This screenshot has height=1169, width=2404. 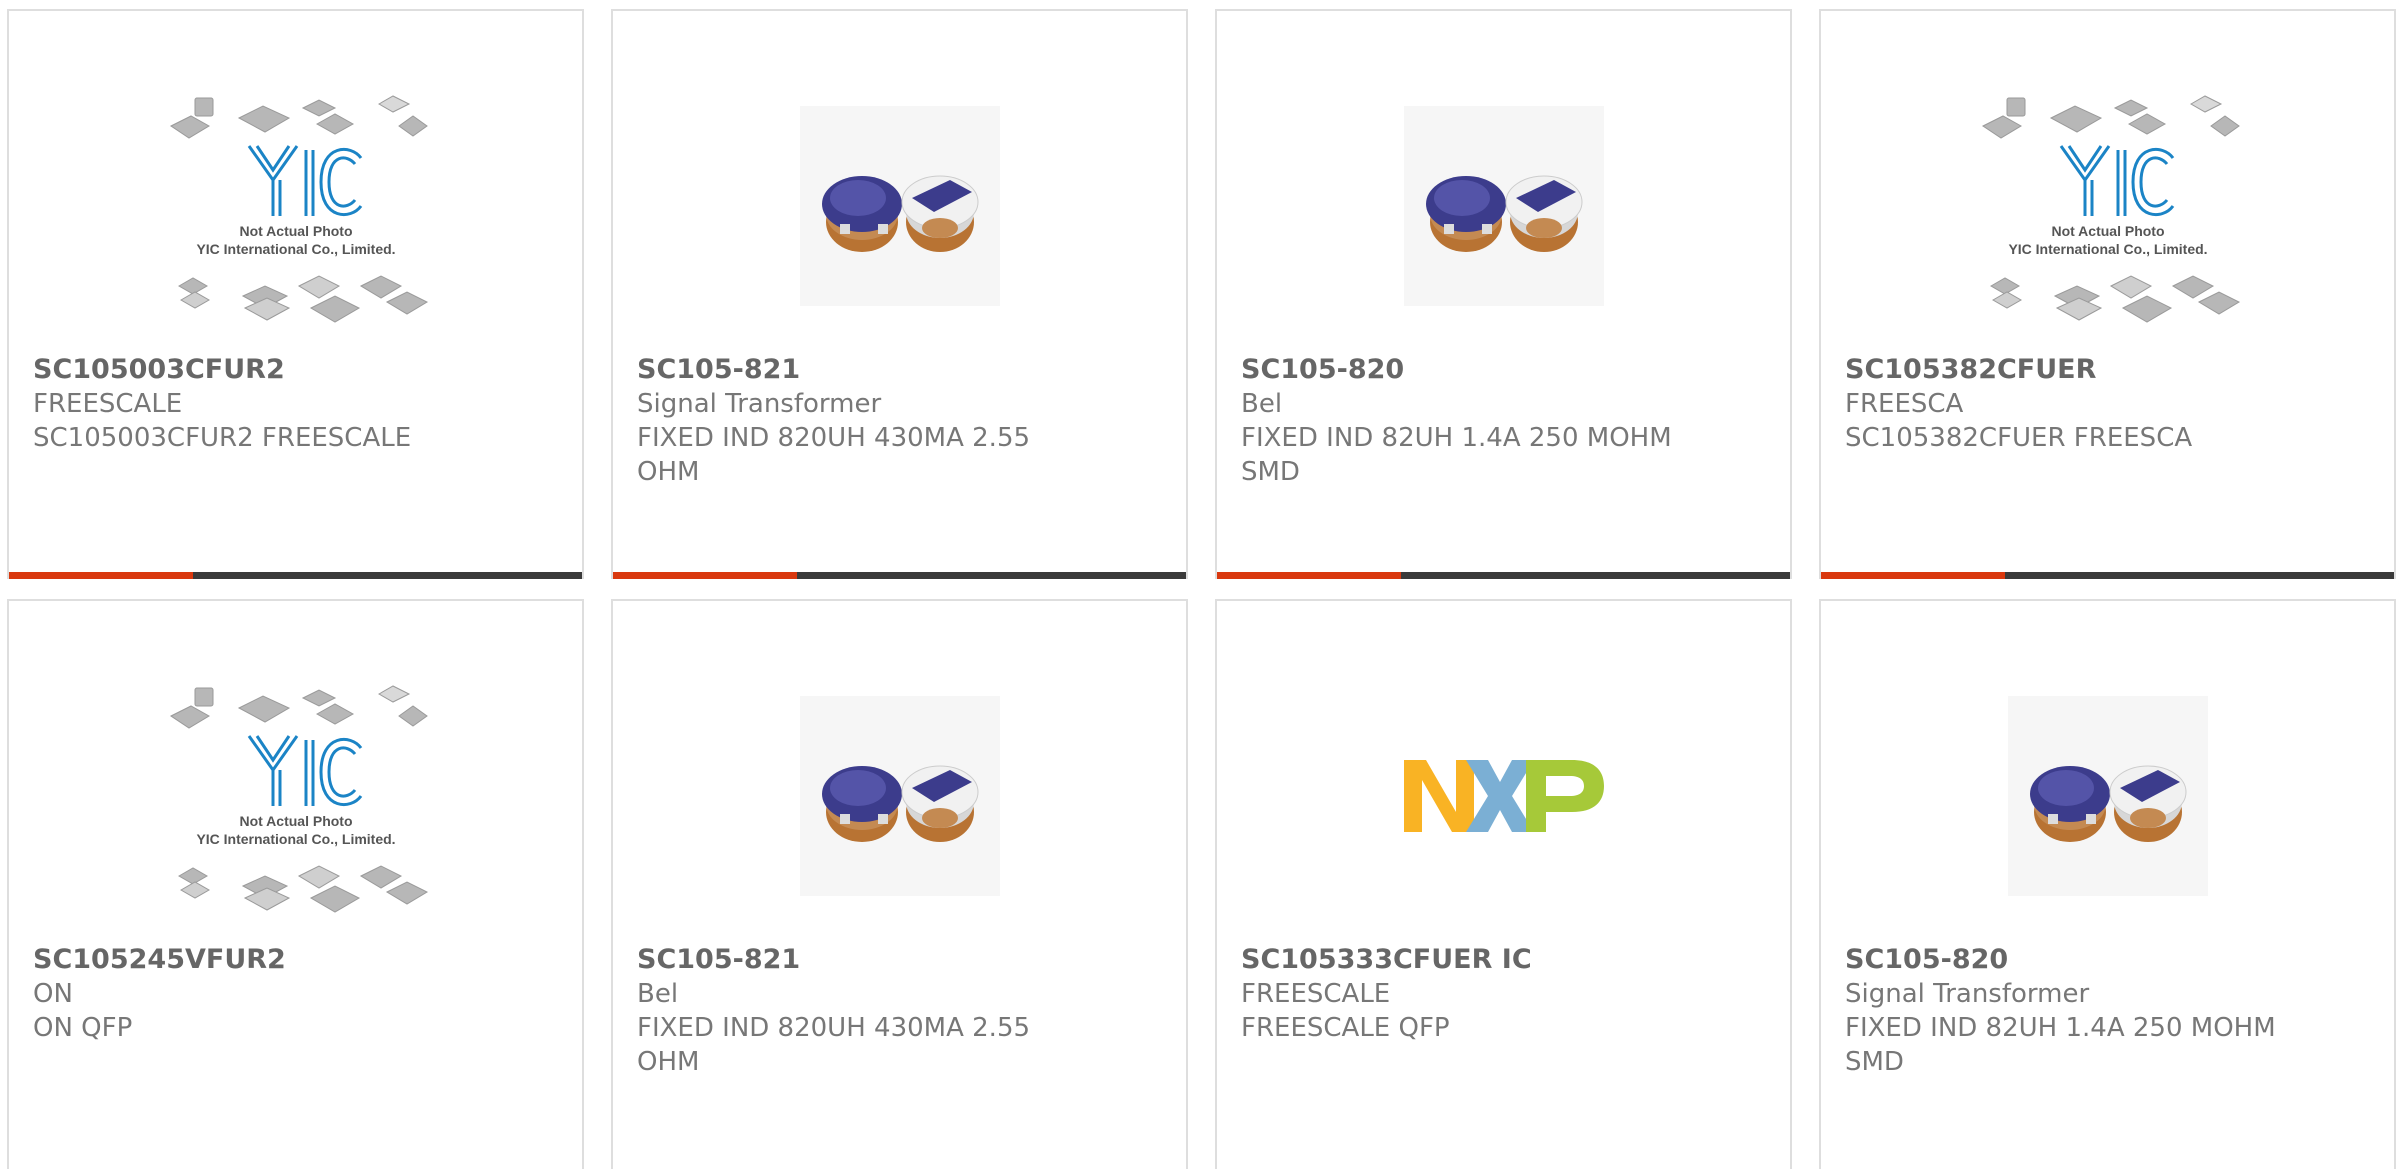 What do you see at coordinates (1345, 1028) in the screenshot?
I see `product-description: FREESCALE QFP` at bounding box center [1345, 1028].